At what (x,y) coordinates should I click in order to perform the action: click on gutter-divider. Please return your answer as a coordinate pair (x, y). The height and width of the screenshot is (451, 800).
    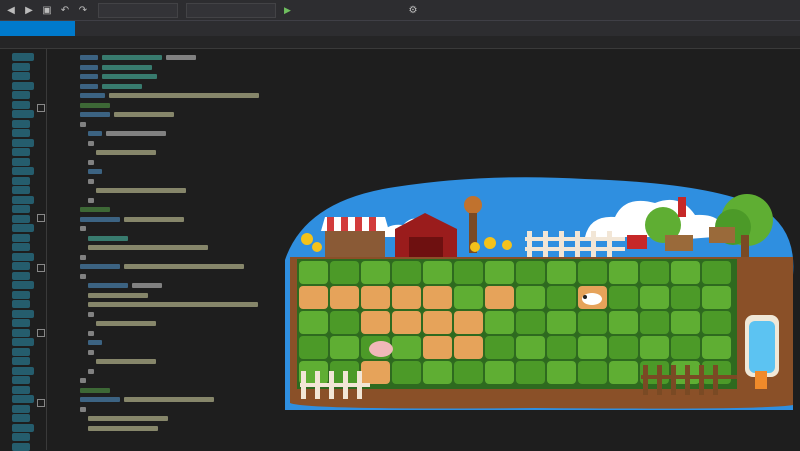
    Looking at the image, I should click on (46, 249).